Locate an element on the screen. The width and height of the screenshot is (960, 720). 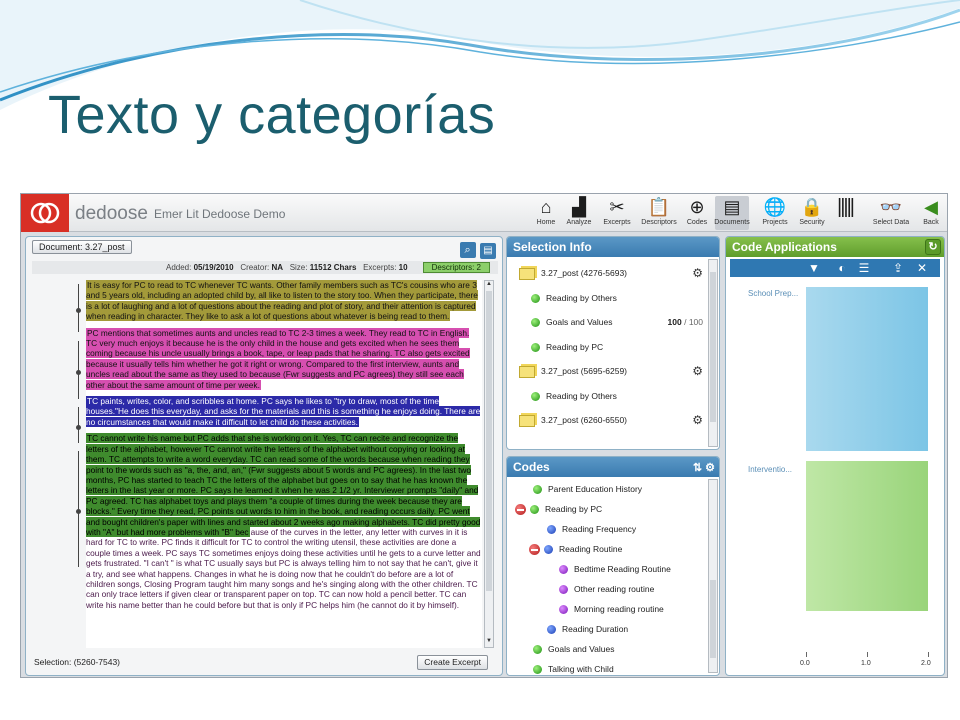
document-tab: Document: 3.27_post is located at coordinates (82, 247).